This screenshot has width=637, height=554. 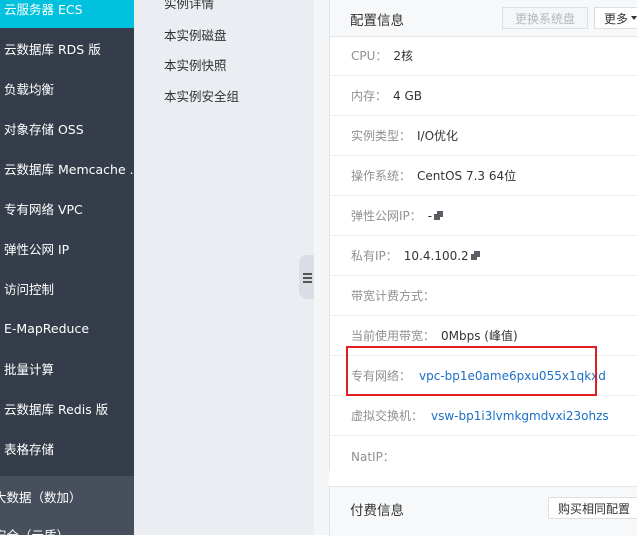 I want to click on sidebar-item-vpc: 专有网络 VPC, so click(x=67, y=208).